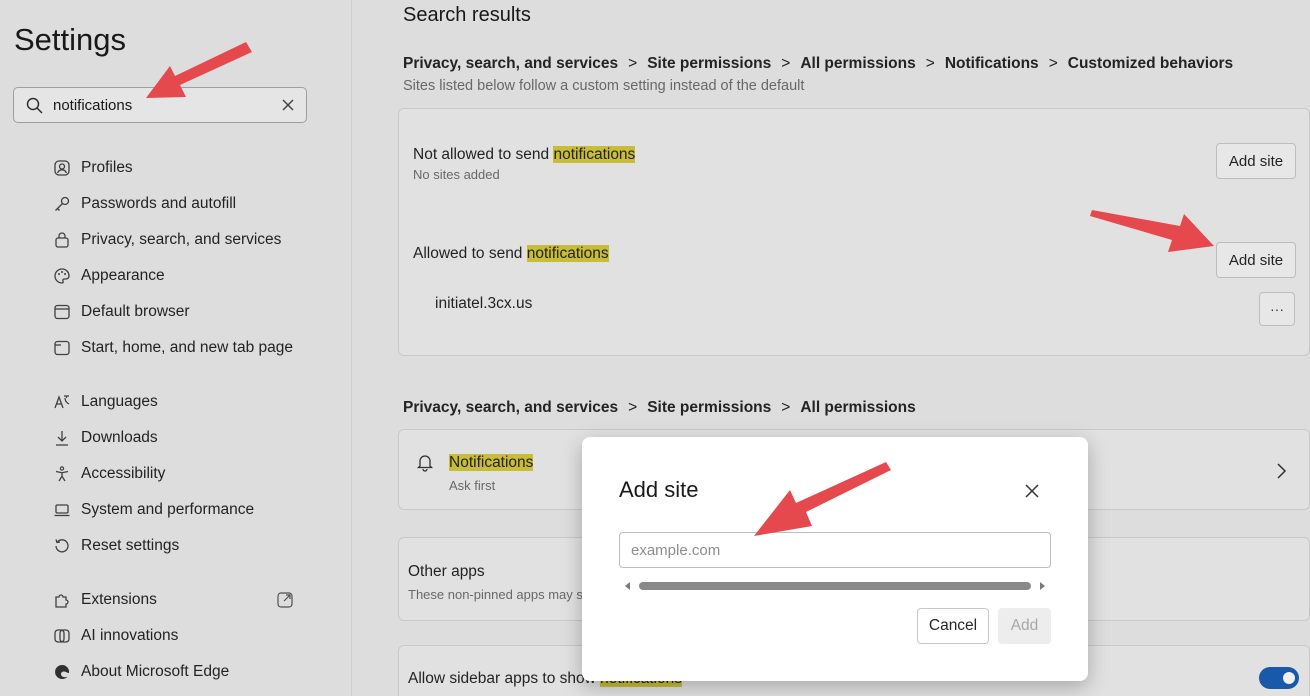 The height and width of the screenshot is (696, 1310). Describe the element at coordinates (835, 586) in the screenshot. I see `horizontal-scrollbar` at that location.